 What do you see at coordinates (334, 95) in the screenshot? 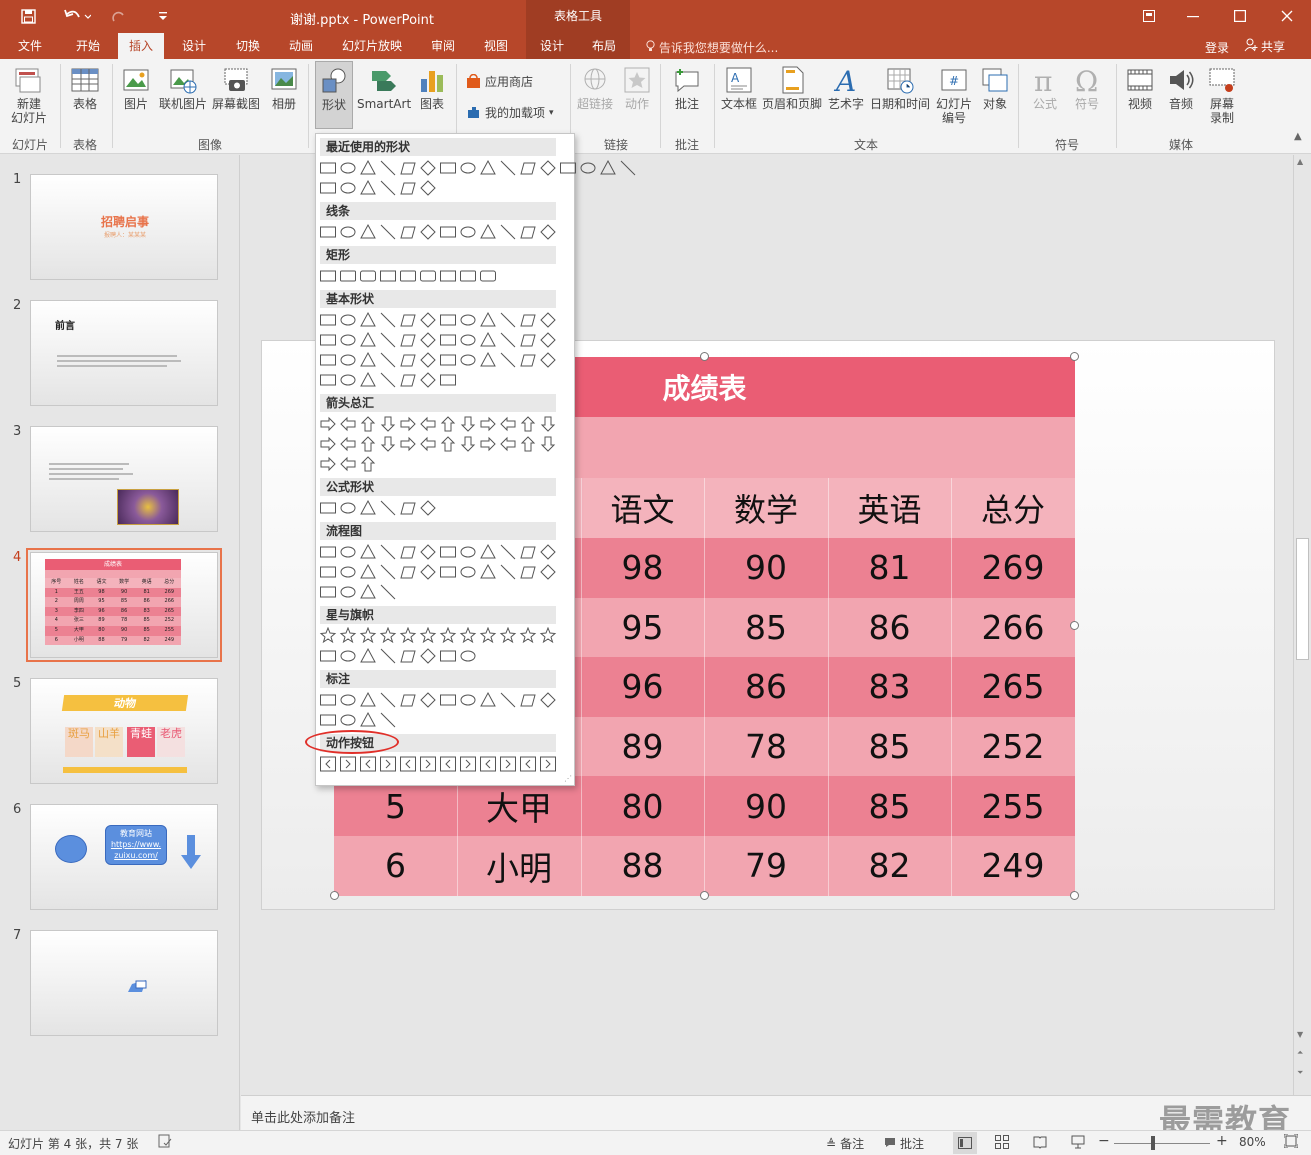
I see `shapes-button: 形状` at bounding box center [334, 95].